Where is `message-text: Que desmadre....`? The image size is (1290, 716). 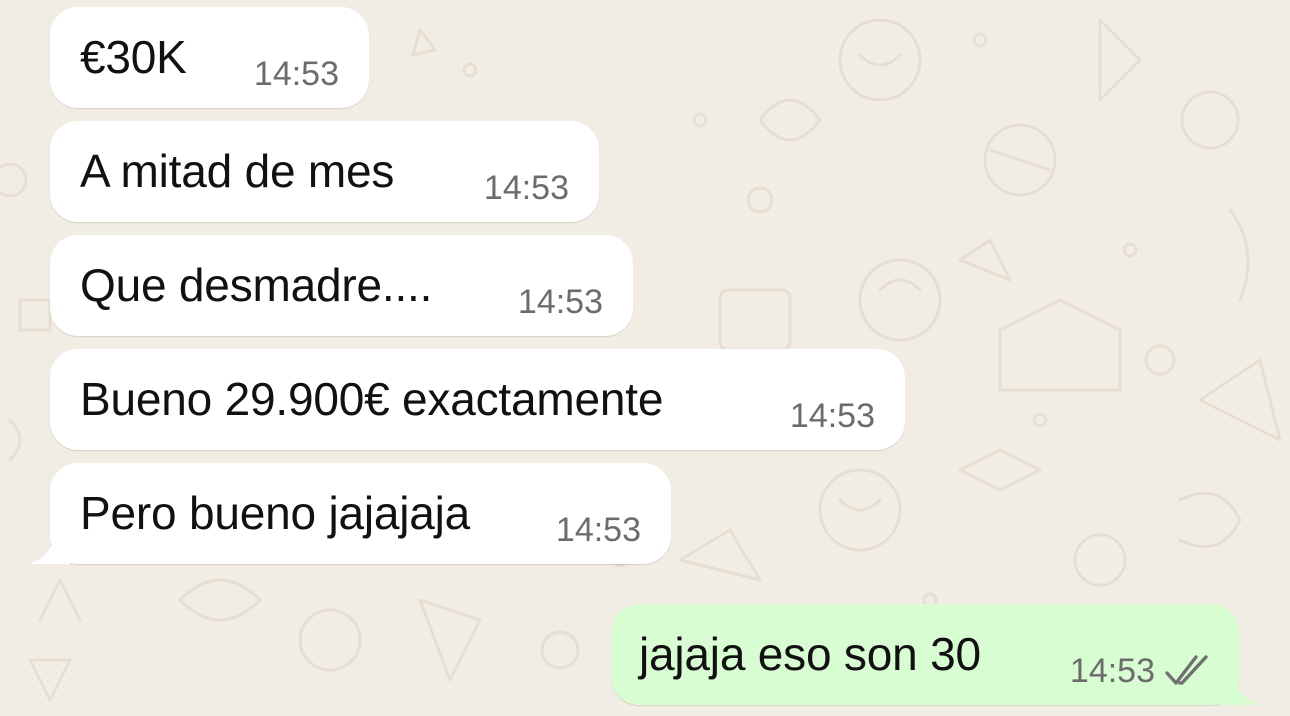 message-text: Que desmadre.... is located at coordinates (256, 285).